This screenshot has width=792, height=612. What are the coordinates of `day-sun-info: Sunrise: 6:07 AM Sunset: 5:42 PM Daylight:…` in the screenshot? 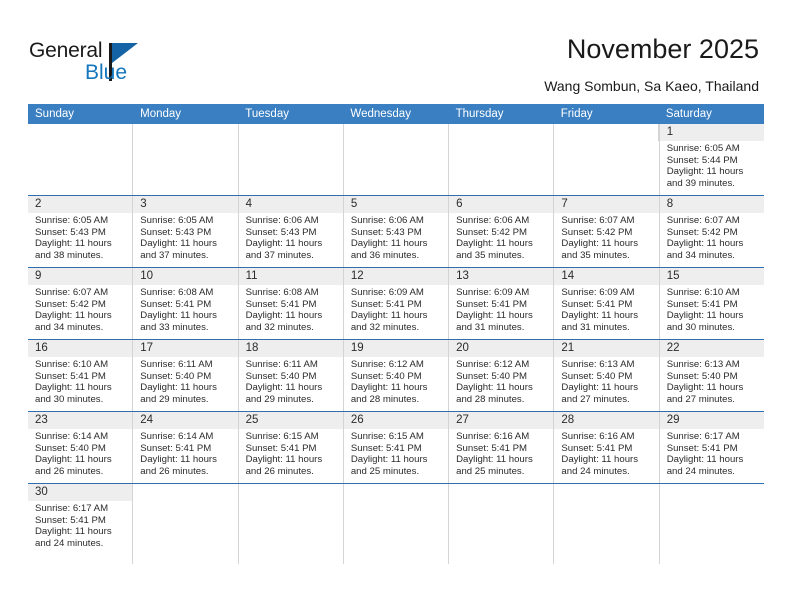 It's located at (606, 237).